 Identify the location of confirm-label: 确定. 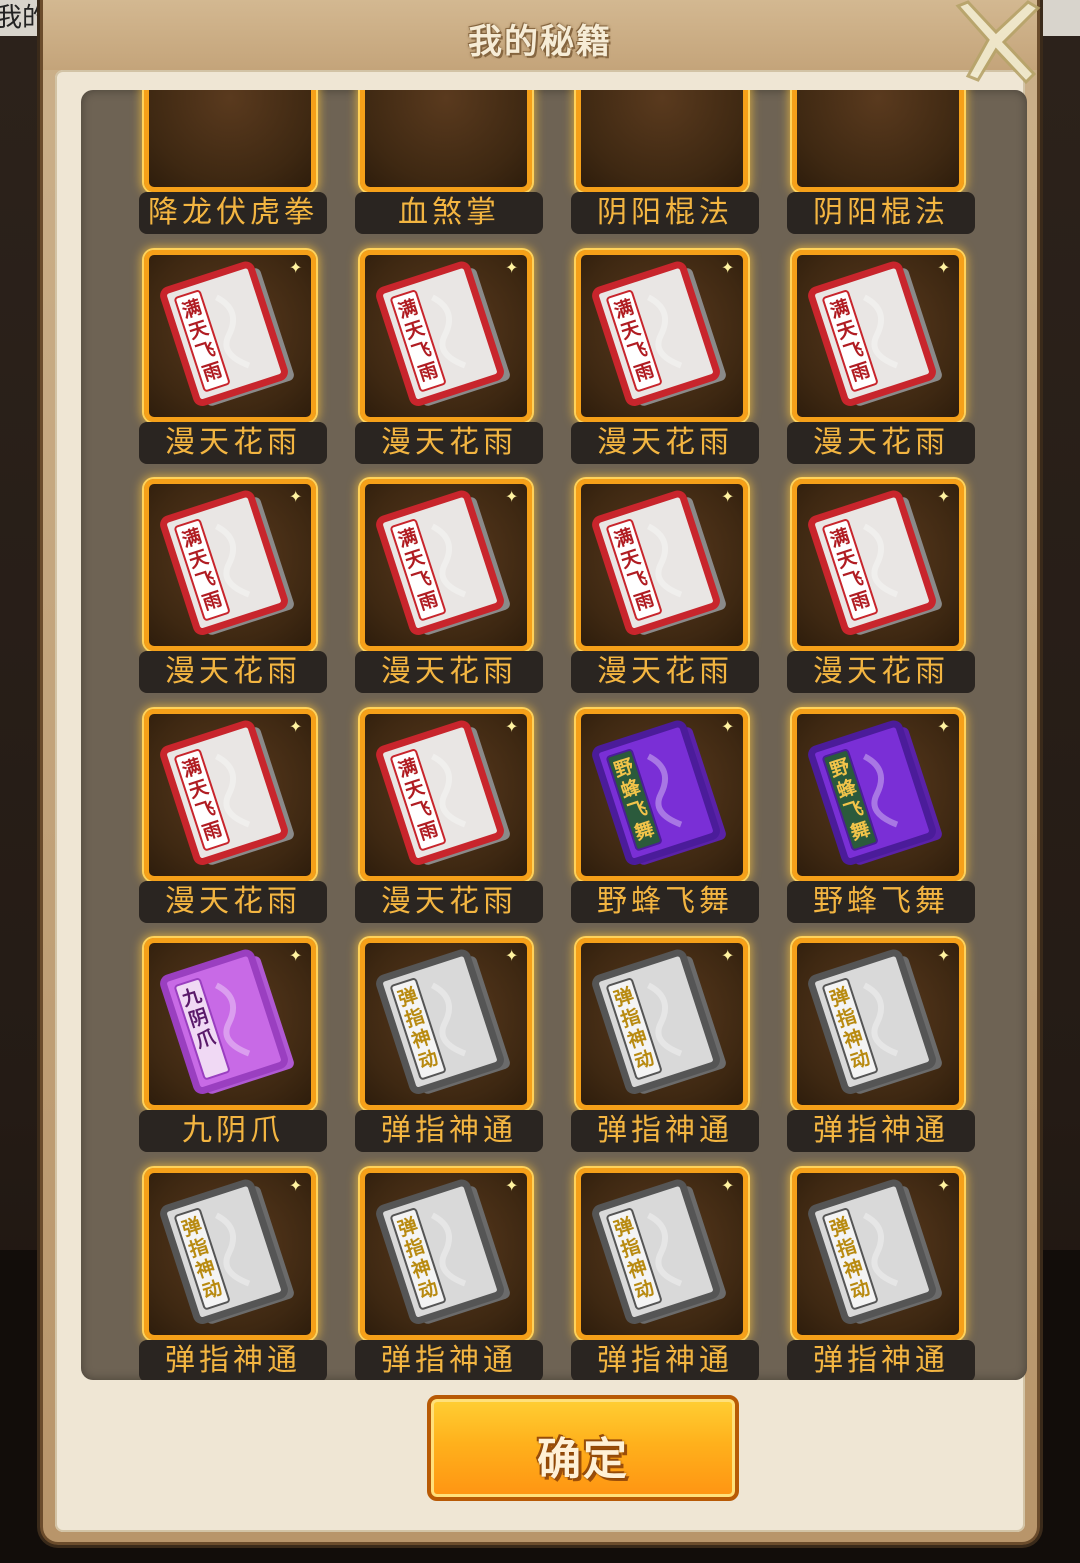
(583, 1459).